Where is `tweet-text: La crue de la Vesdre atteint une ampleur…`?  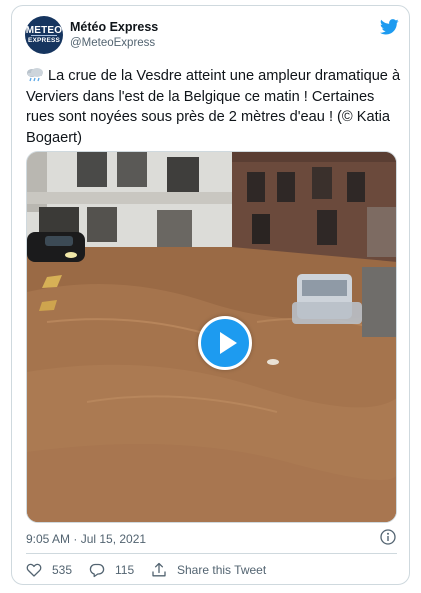
tweet-text: La crue de la Vesdre atteint une ampleur… is located at coordinates (213, 107).